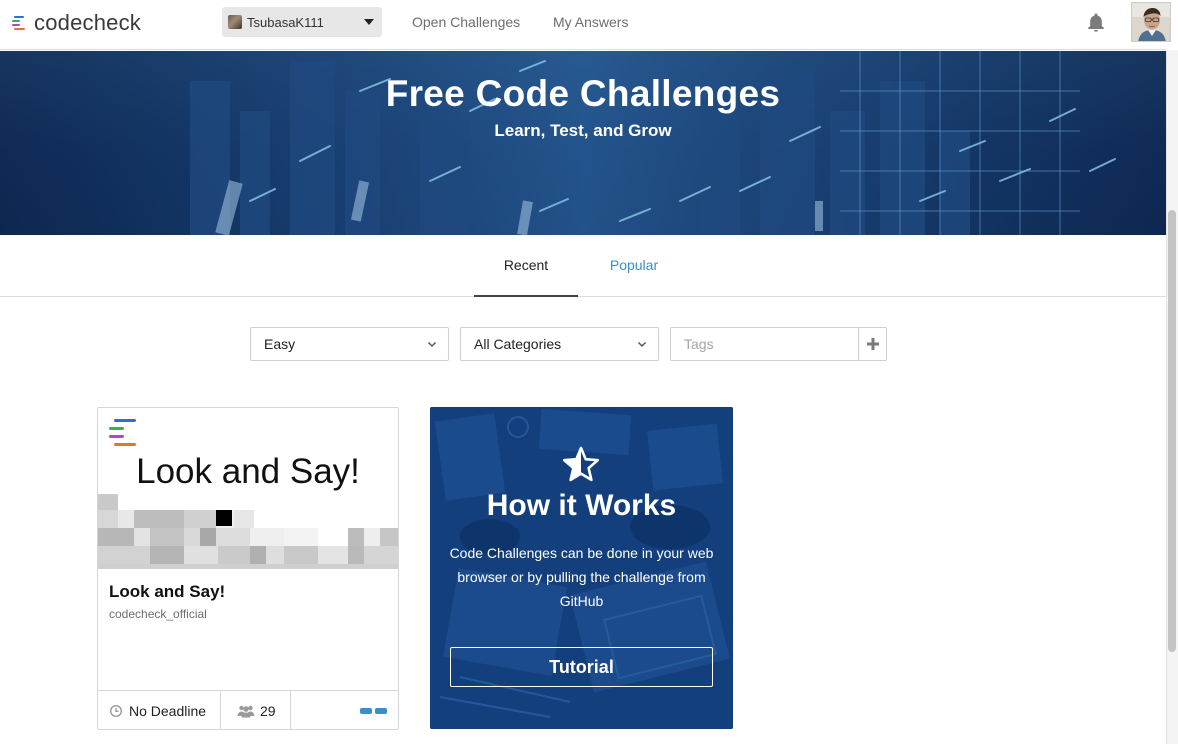  I want to click on user-avatar, so click(1151, 22).